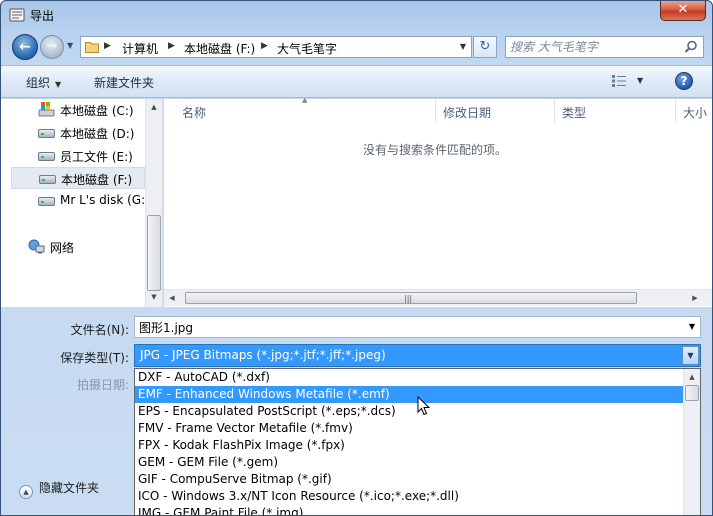 The image size is (713, 516). I want to click on column-header-size: 大小, so click(695, 112).